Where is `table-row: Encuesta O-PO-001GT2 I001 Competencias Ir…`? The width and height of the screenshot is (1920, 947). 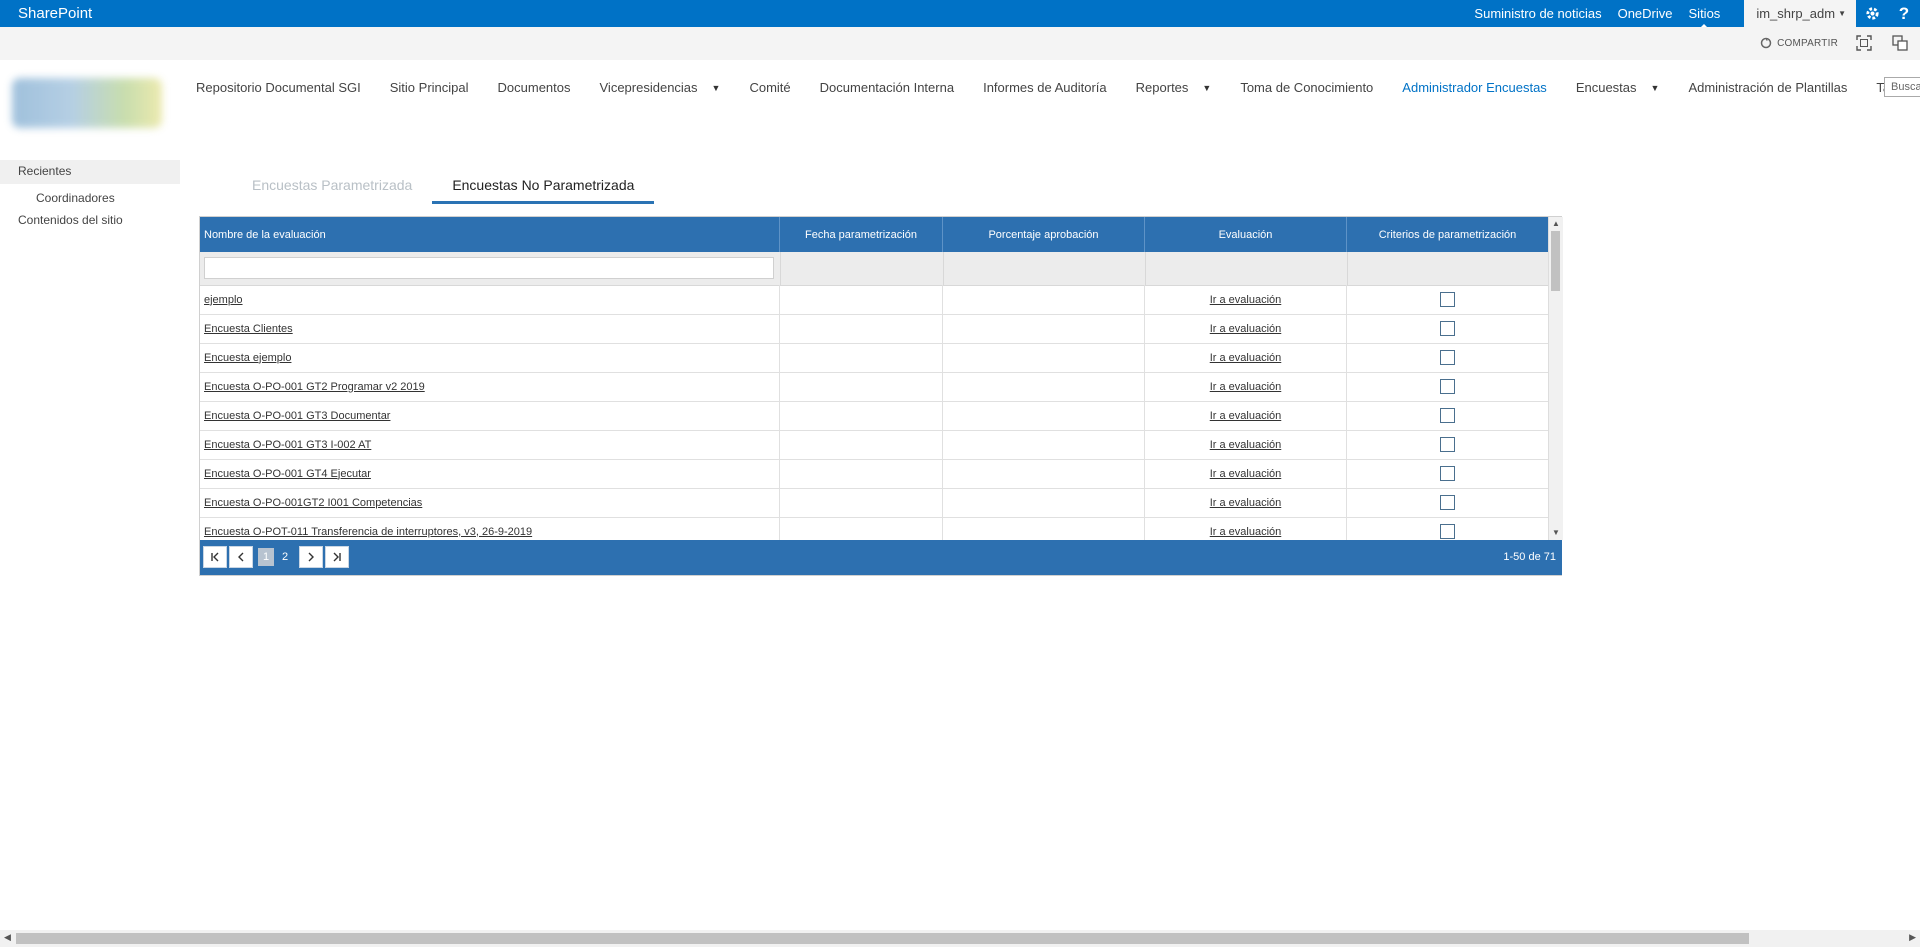
table-row: Encuesta O-PO-001GT2 I001 Competencias Ir… is located at coordinates (874, 503).